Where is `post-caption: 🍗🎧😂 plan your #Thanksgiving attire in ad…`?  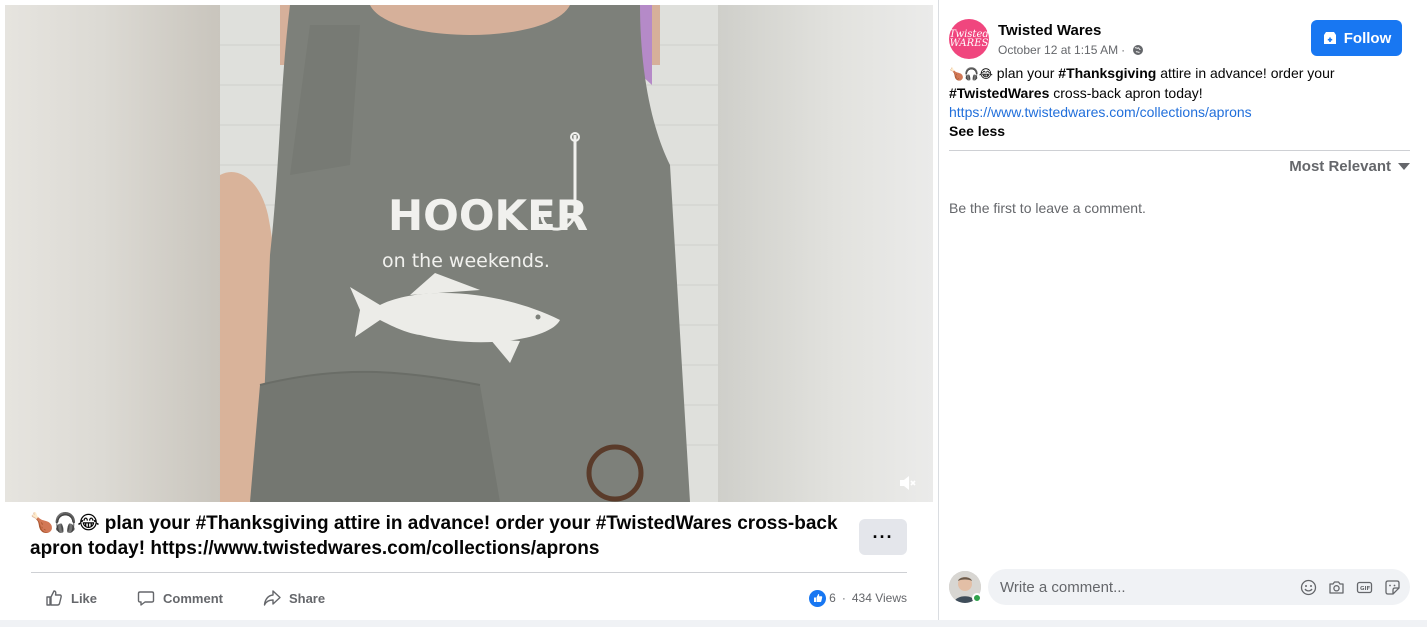
post-caption: 🍗🎧😂 plan your #Thanksgiving attire in ad… is located at coordinates (436, 536).